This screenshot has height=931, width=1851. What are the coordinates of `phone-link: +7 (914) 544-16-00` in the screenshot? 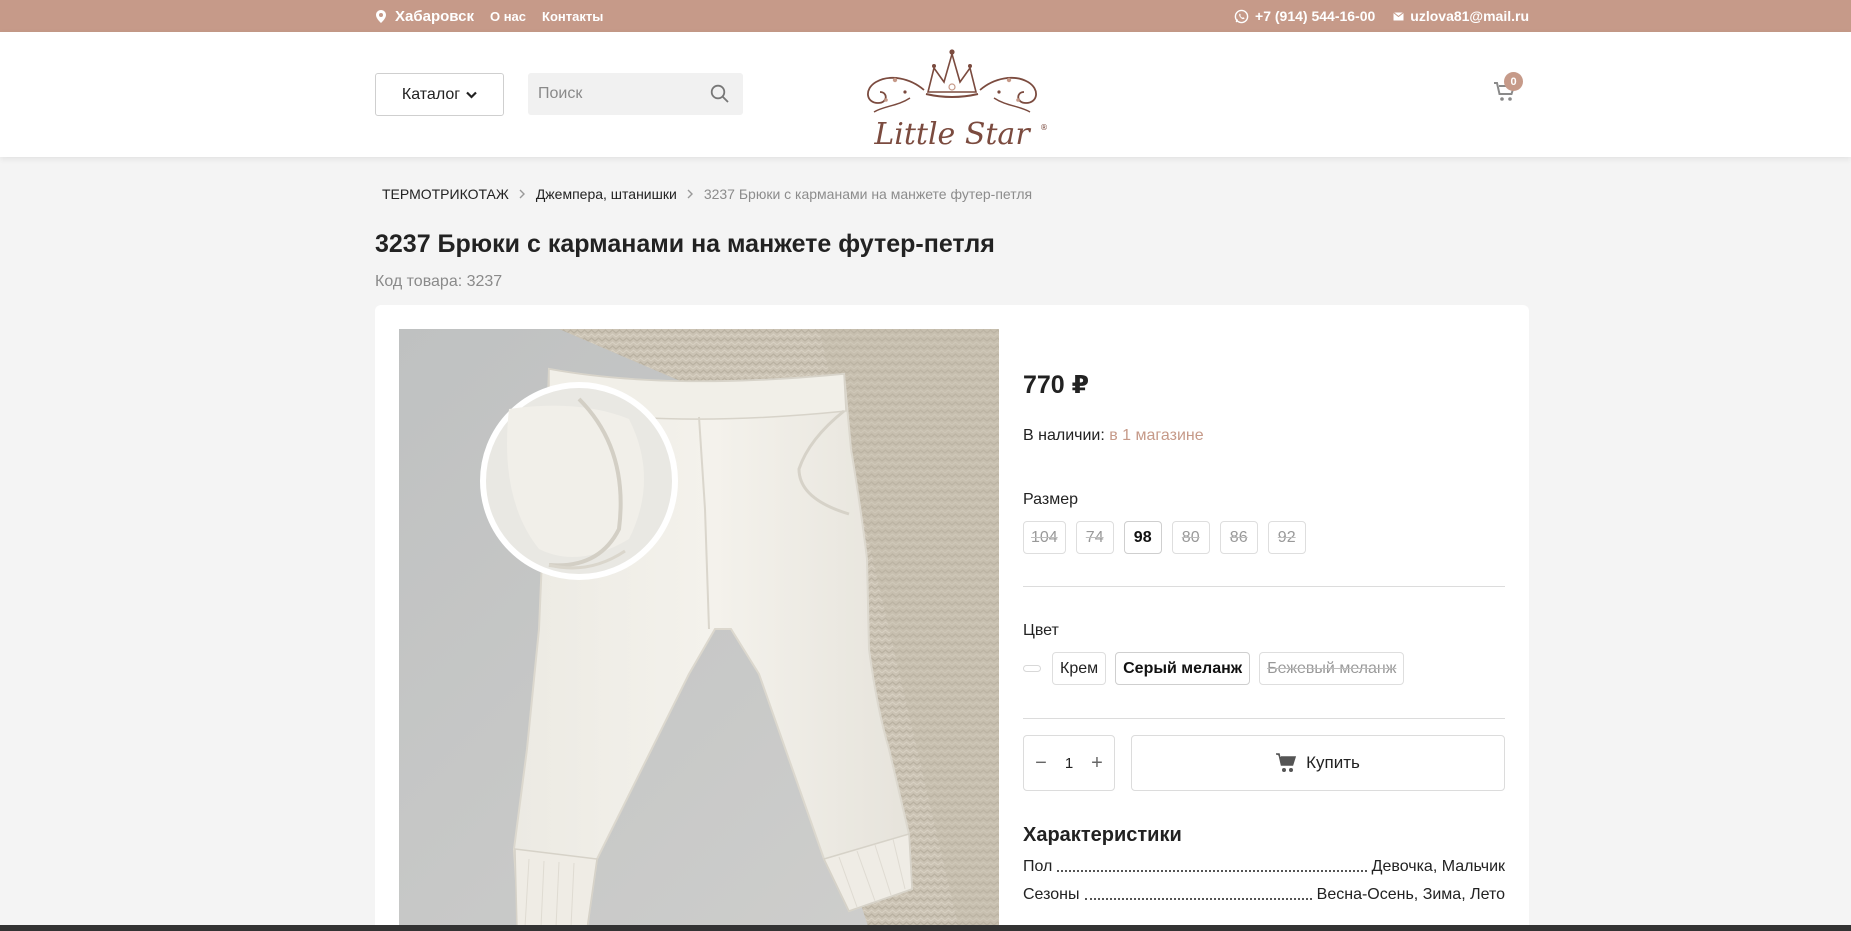 It's located at (1304, 16).